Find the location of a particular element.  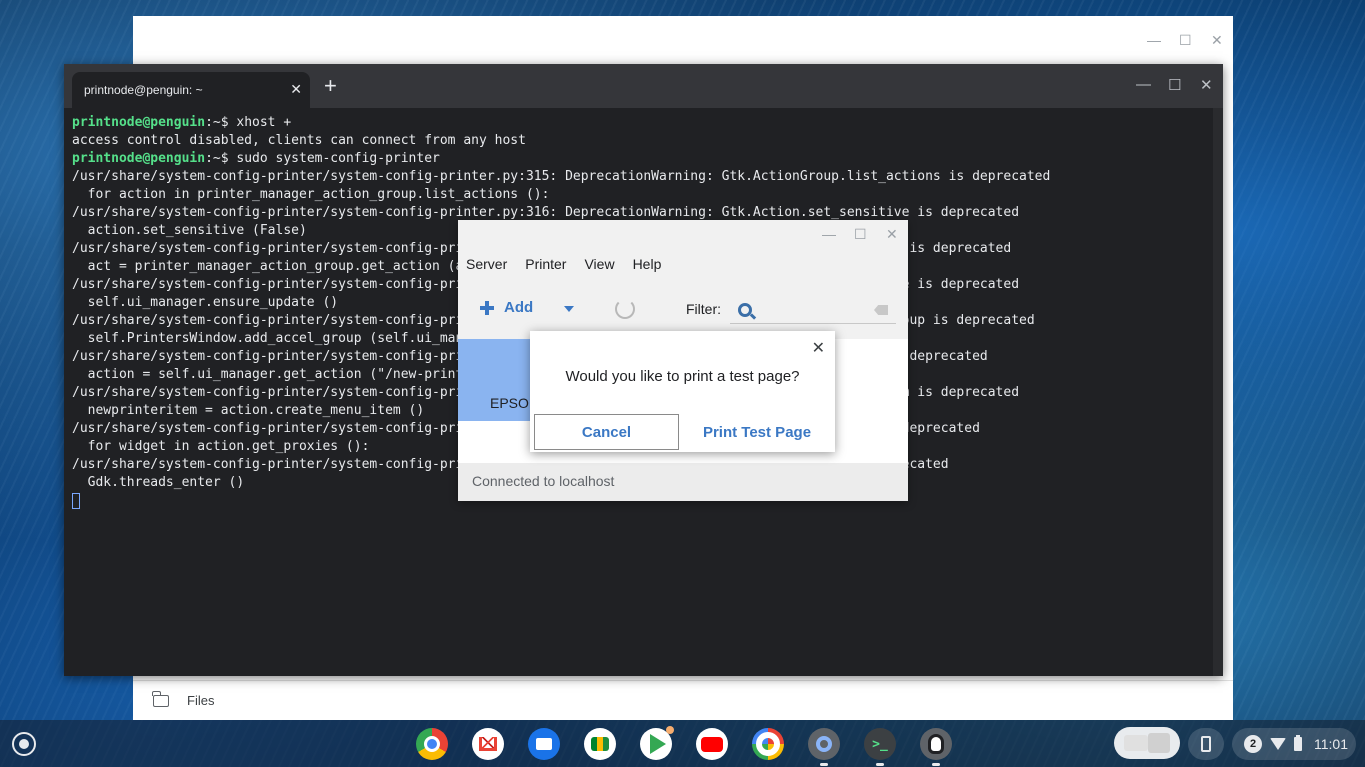

terminal-scrollbar is located at coordinates (1218, 392).